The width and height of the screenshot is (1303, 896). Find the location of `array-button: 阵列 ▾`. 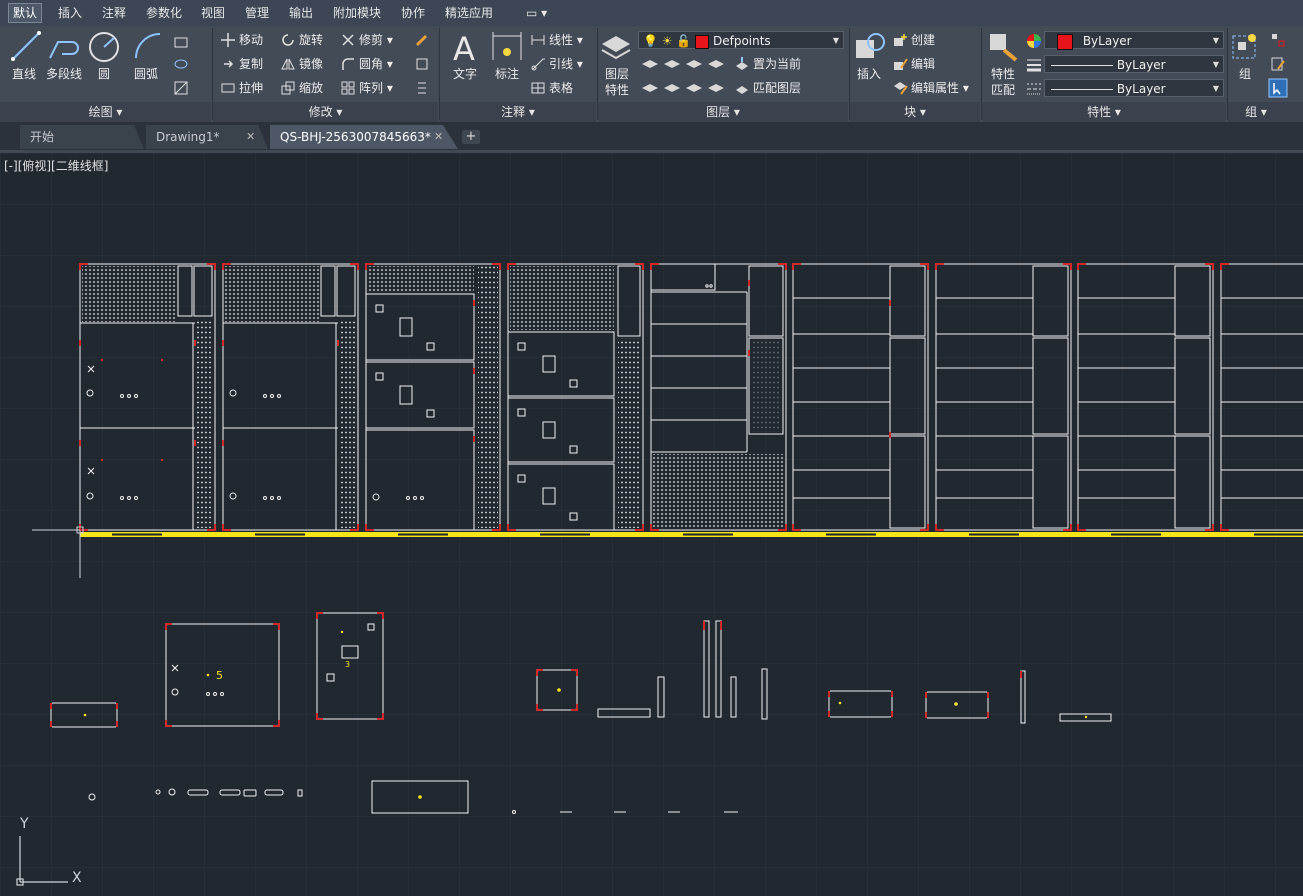

array-button: 阵列 ▾ is located at coordinates (366, 88).